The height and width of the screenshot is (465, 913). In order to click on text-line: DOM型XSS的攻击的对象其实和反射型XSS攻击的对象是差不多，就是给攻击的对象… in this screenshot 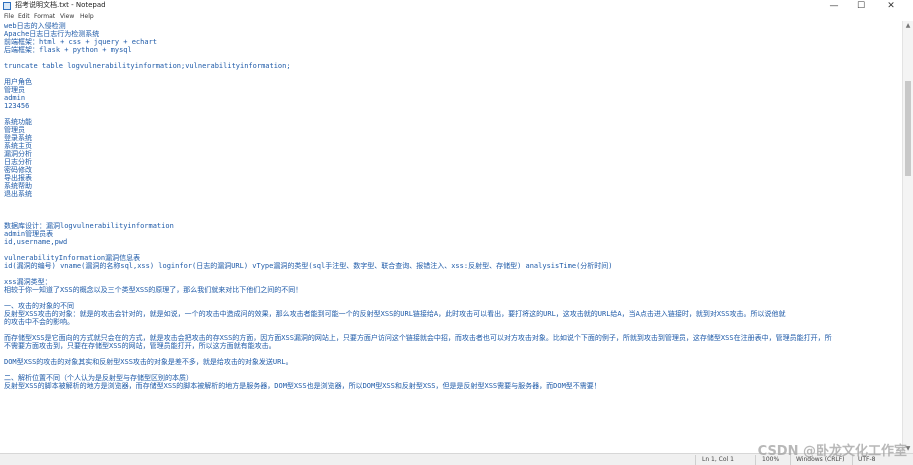, I will do `click(148, 362)`.